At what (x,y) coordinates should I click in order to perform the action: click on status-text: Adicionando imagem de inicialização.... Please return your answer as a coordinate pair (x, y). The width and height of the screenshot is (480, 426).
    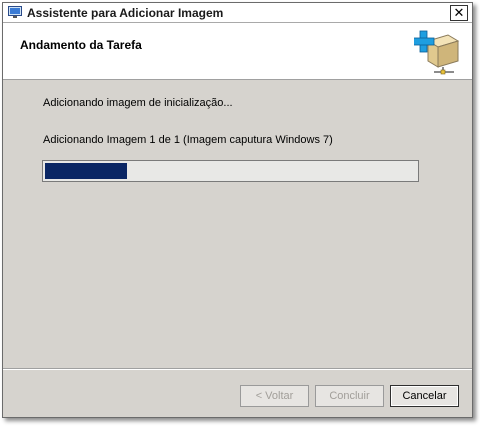
    Looking at the image, I should click on (138, 103).